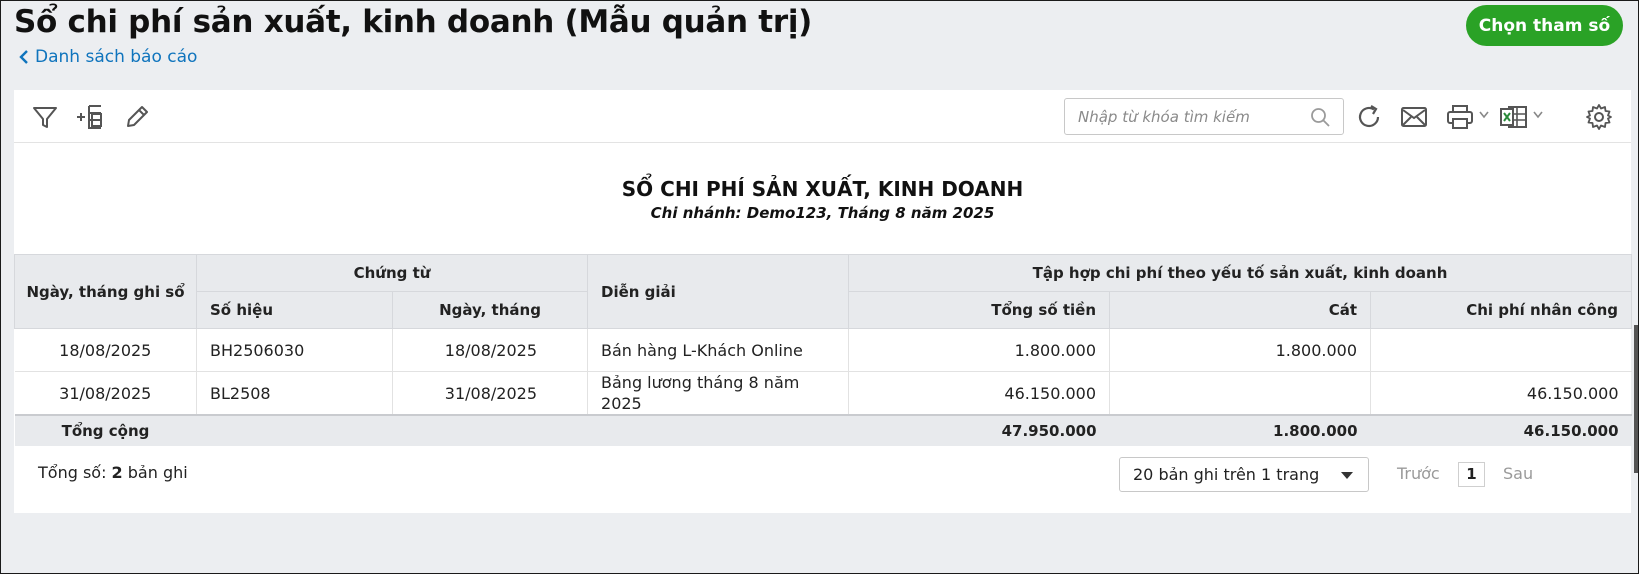 Image resolution: width=1639 pixels, height=574 pixels. What do you see at coordinates (979, 430) in the screenshot?
I see `totals-total: 47.950.000` at bounding box center [979, 430].